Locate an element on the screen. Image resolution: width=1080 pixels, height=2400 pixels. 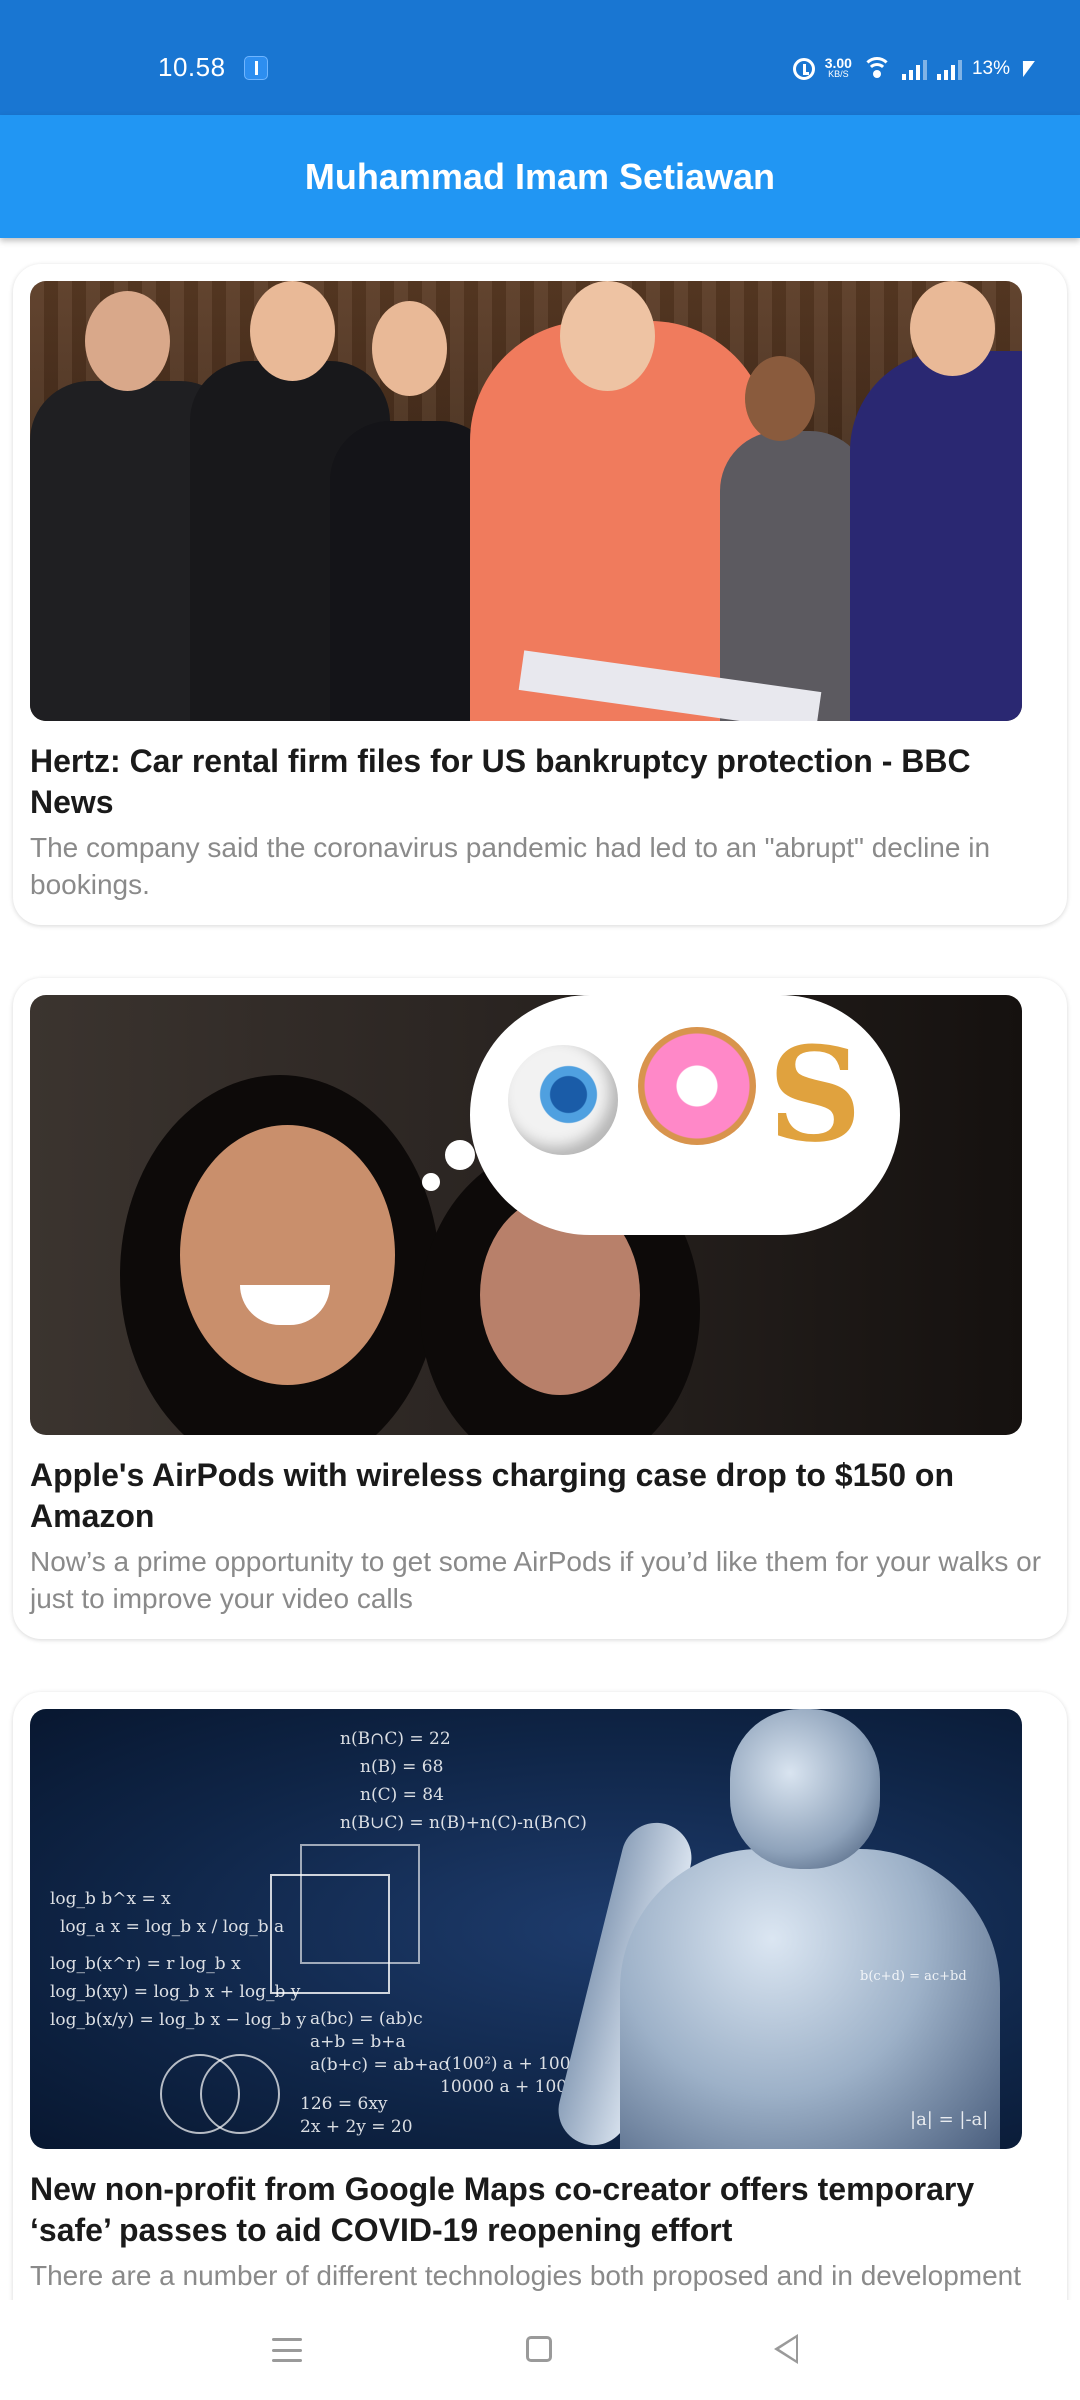
net-speed-value: 3.00 is located at coordinates (838, 63).